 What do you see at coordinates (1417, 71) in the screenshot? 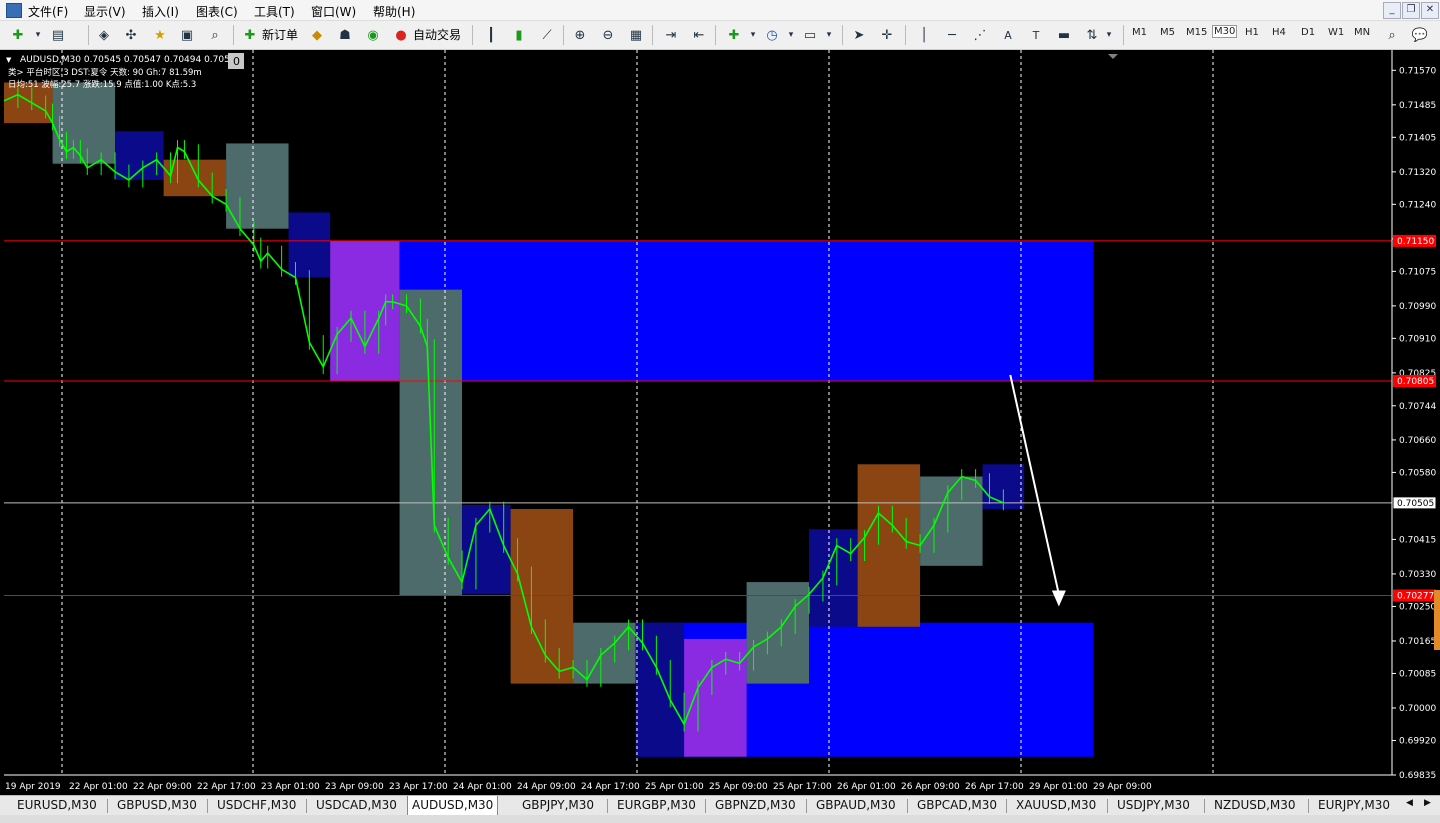
I see `y-tick-label-0: 0.71570` at bounding box center [1417, 71].